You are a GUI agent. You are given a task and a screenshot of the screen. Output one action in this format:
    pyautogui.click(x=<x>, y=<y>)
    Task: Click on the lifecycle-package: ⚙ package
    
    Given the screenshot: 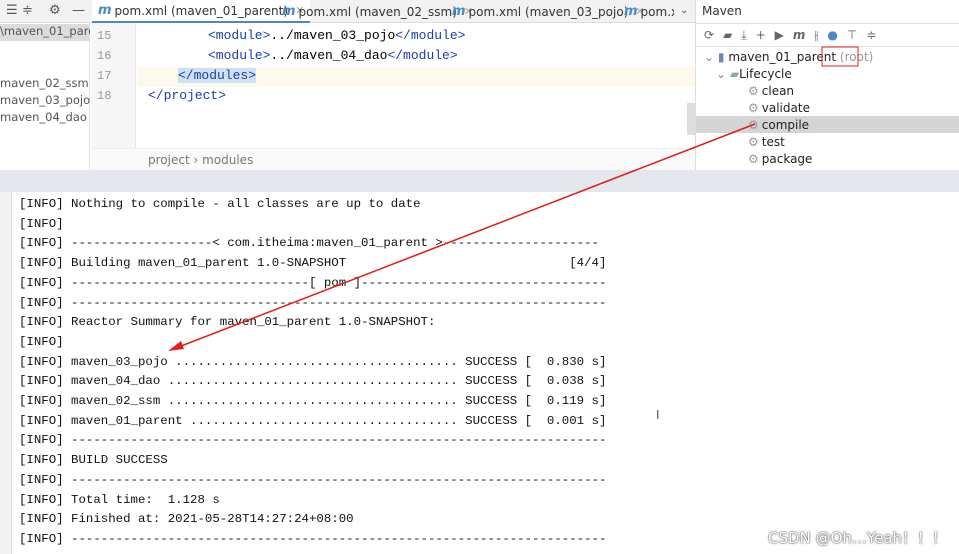 What is the action you would take?
    pyautogui.click(x=780, y=159)
    